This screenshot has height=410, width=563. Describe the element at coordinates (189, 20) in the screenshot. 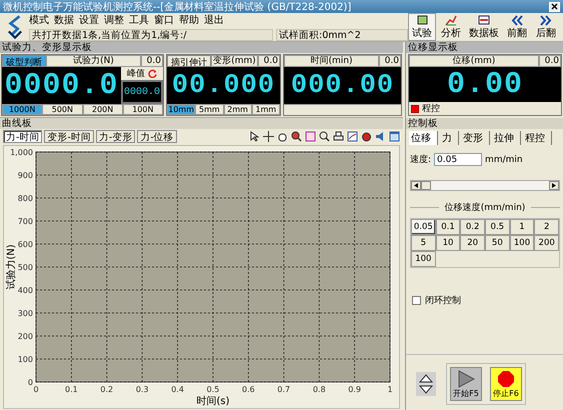

I see `menu-item: 帮助` at that location.